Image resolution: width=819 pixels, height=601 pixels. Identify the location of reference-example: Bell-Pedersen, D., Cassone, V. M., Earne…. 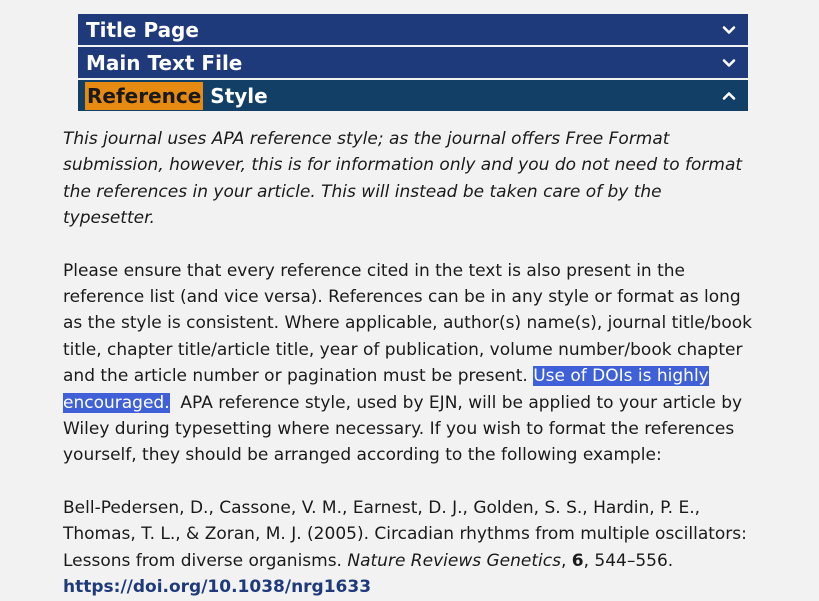
(408, 548).